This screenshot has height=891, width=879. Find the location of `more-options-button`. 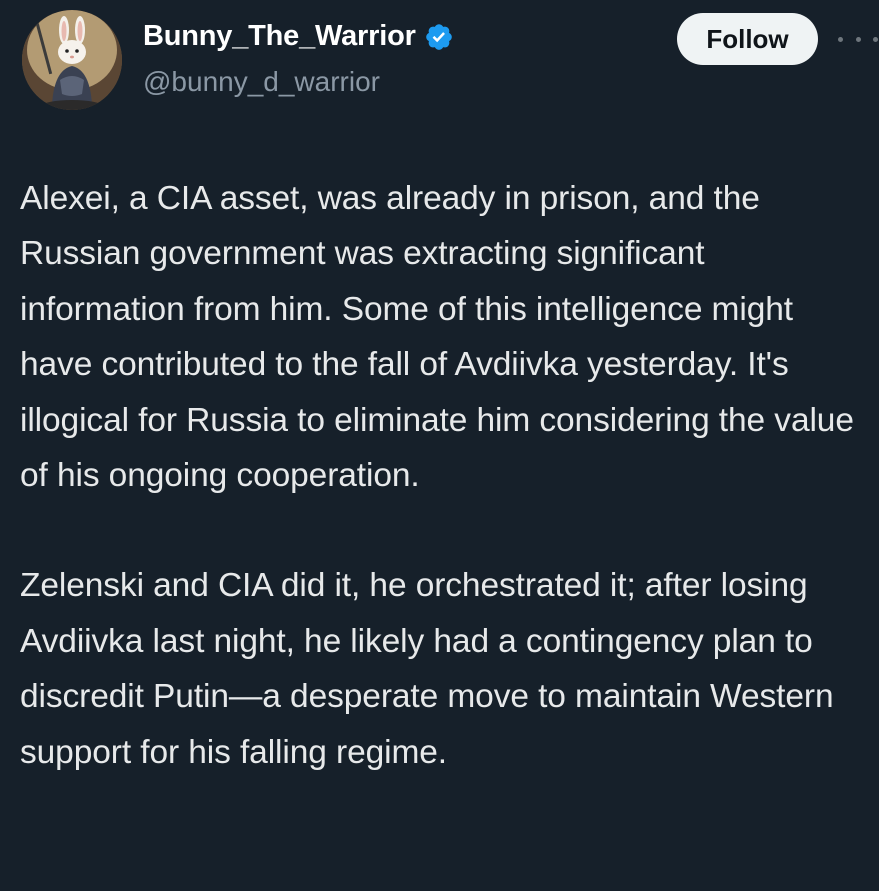

more-options-button is located at coordinates (858, 39).